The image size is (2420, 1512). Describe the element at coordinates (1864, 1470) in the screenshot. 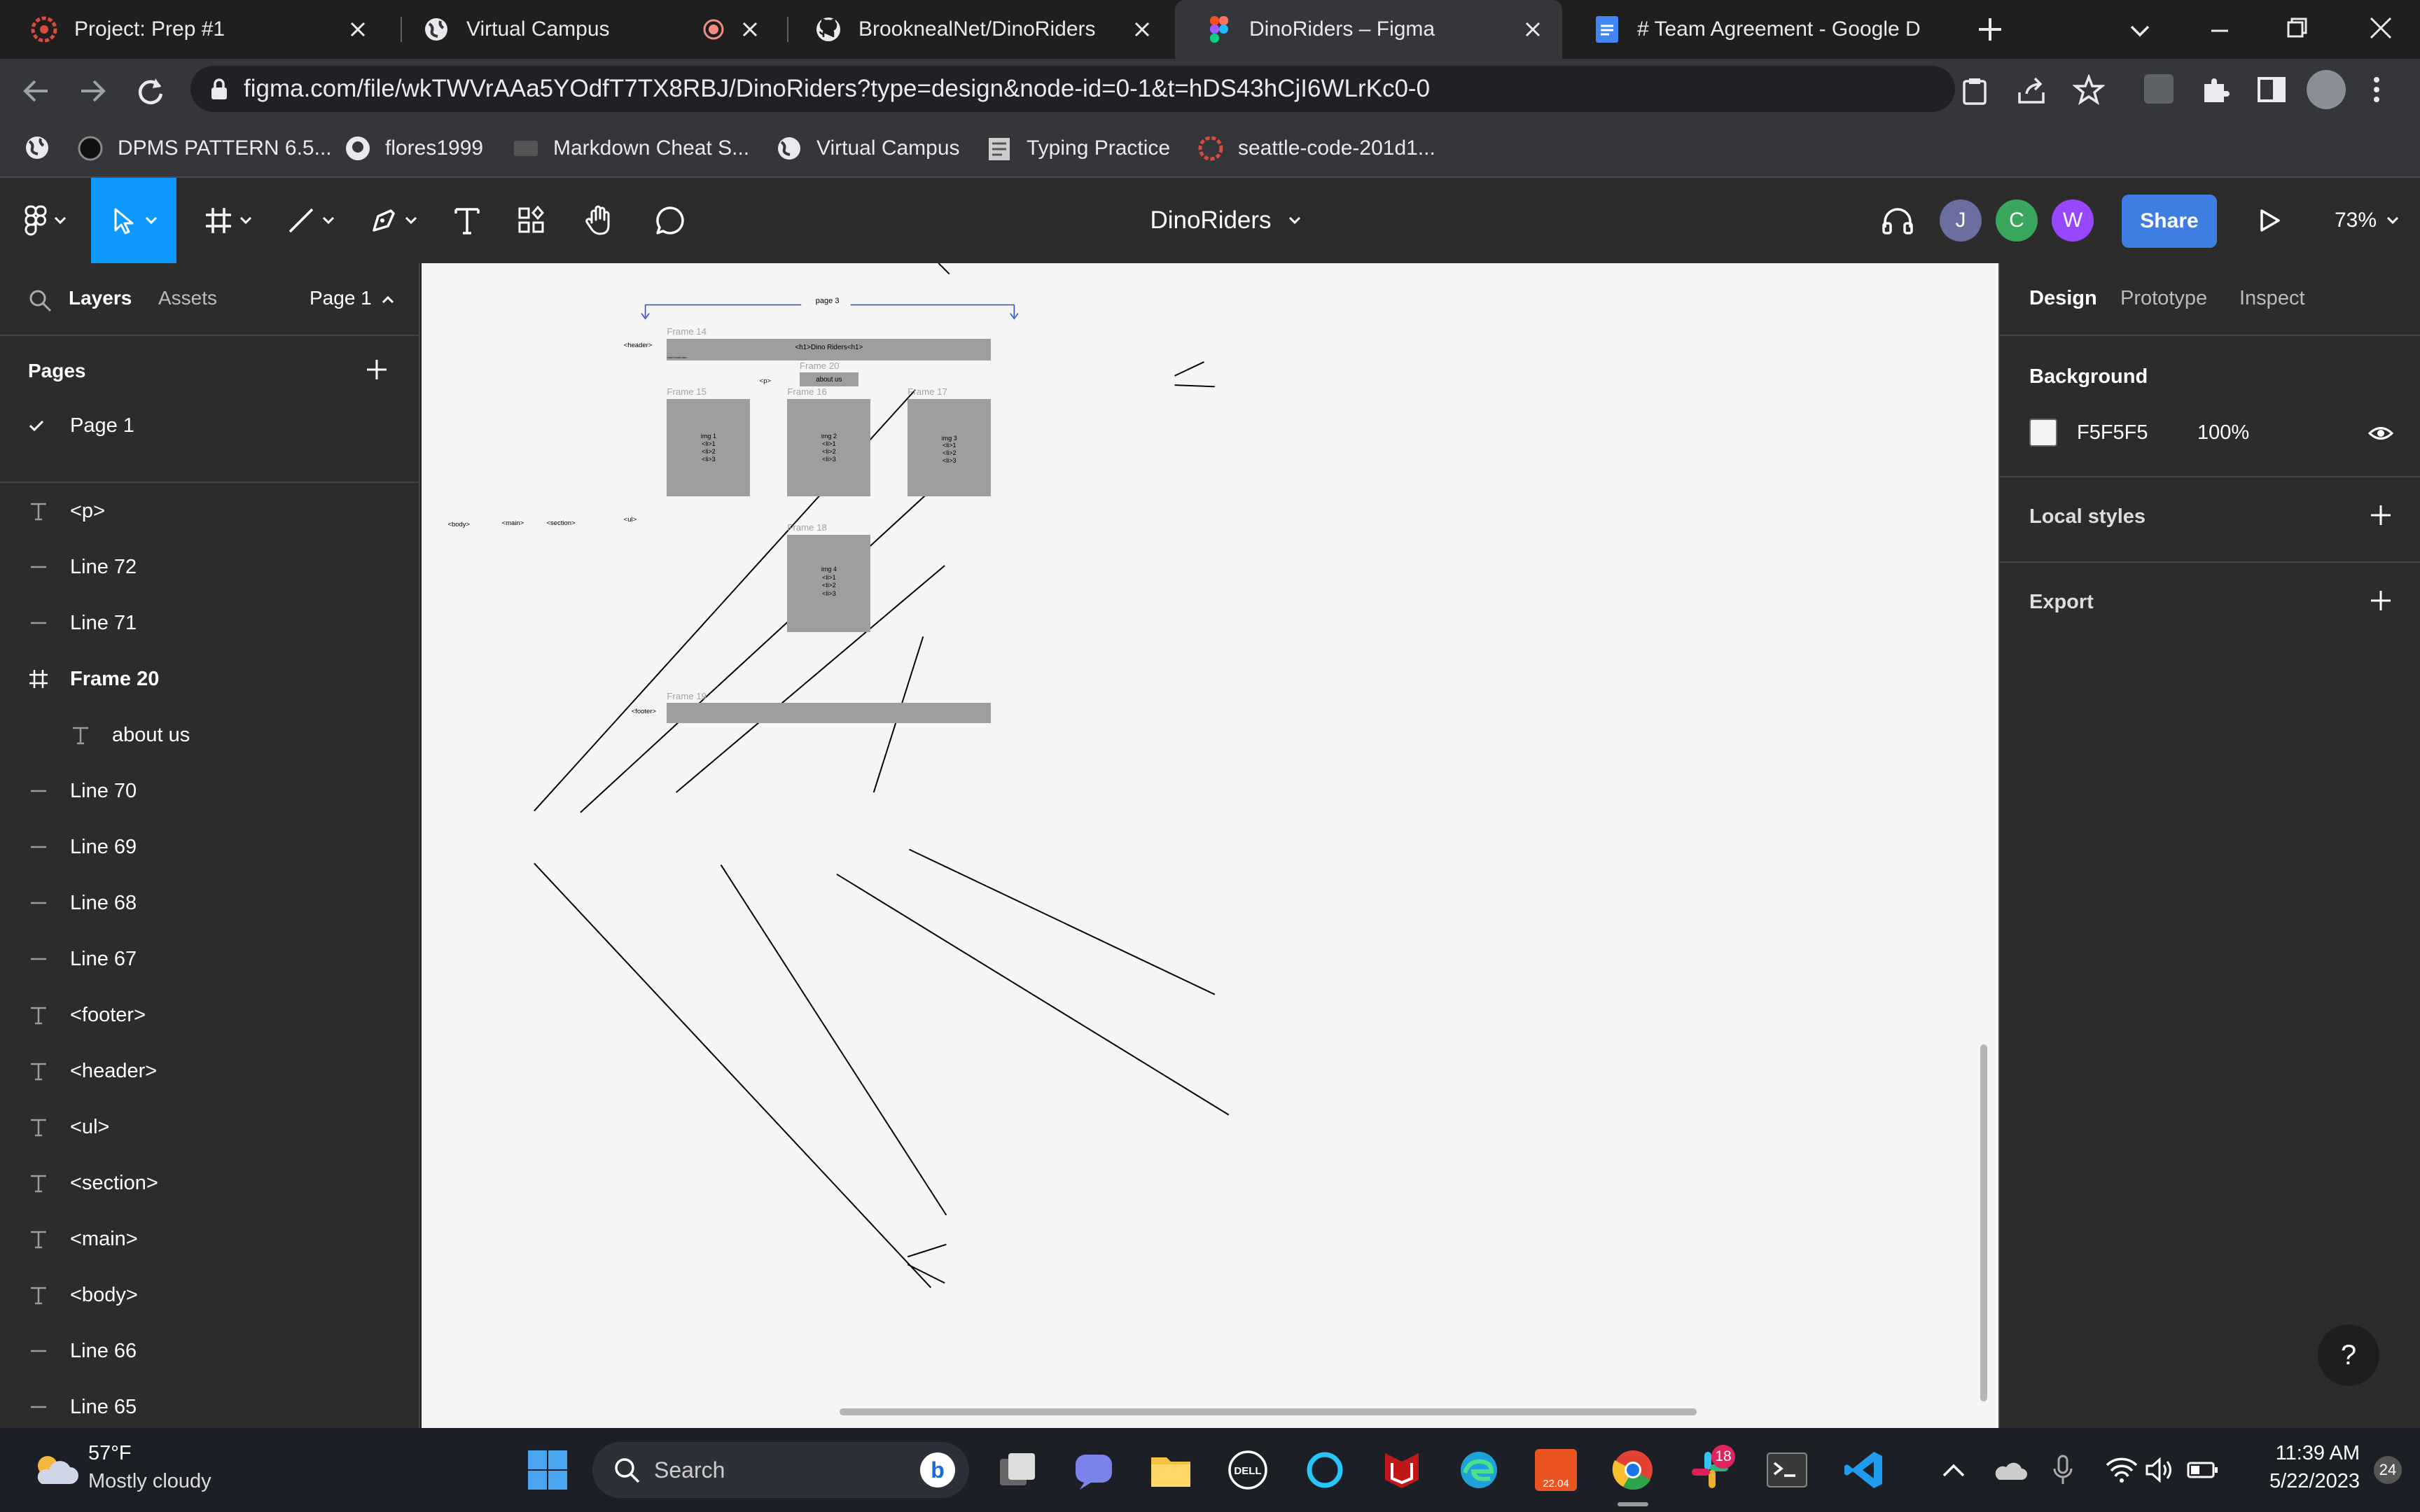

I see `vscode-icon` at that location.